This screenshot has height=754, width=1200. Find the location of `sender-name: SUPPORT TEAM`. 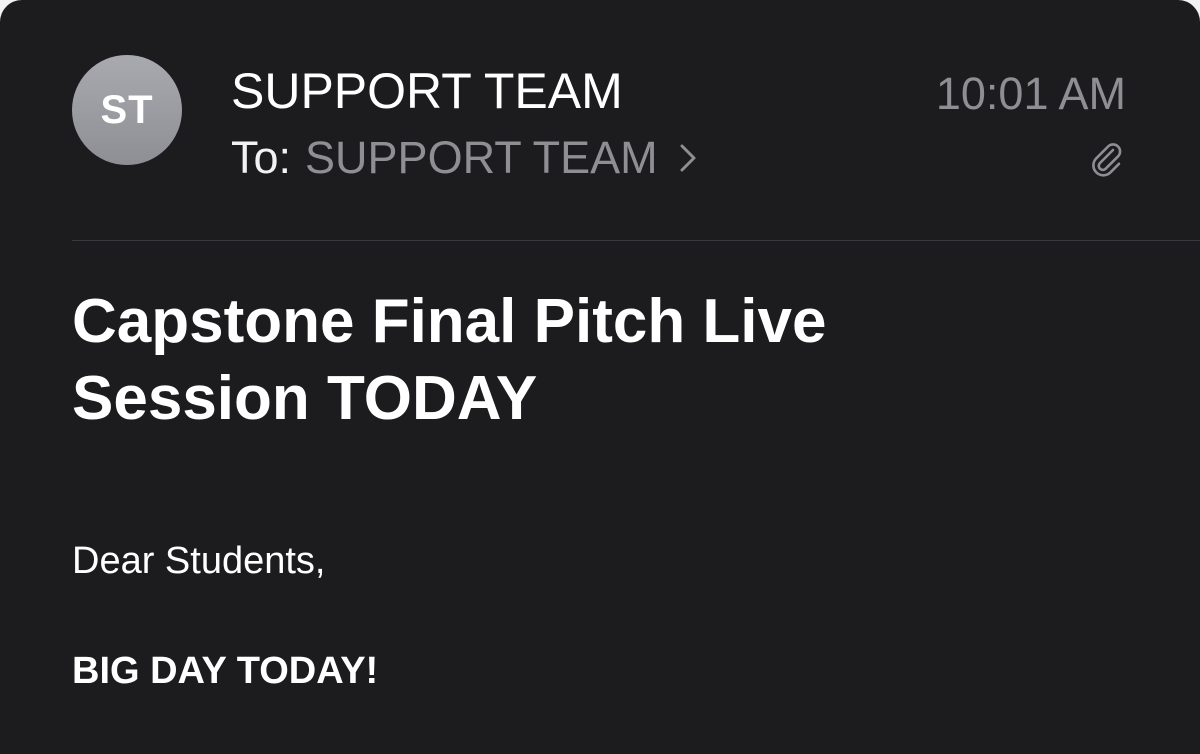

sender-name: SUPPORT TEAM is located at coordinates (427, 91).